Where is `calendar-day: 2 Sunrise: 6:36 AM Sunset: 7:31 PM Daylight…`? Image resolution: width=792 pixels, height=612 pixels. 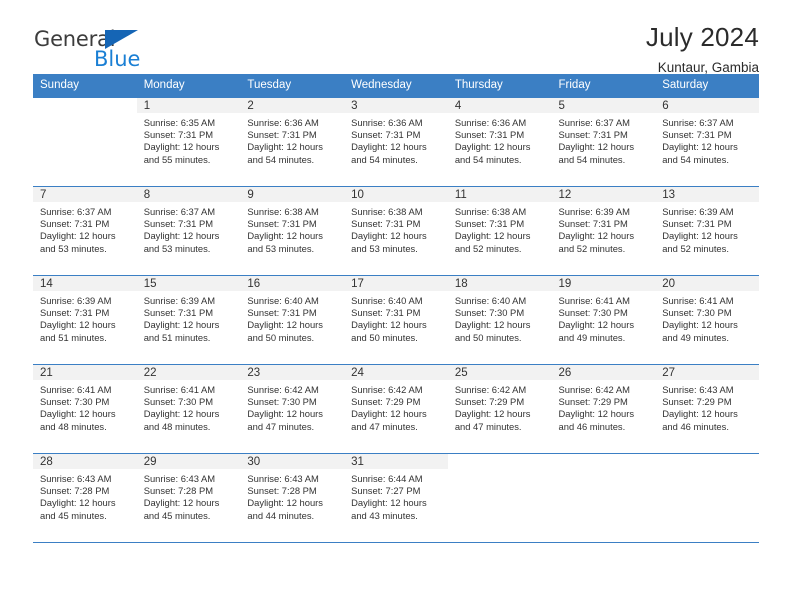
calendar-day: 2 Sunrise: 6:36 AM Sunset: 7:31 PM Daylight… is located at coordinates (292, 141).